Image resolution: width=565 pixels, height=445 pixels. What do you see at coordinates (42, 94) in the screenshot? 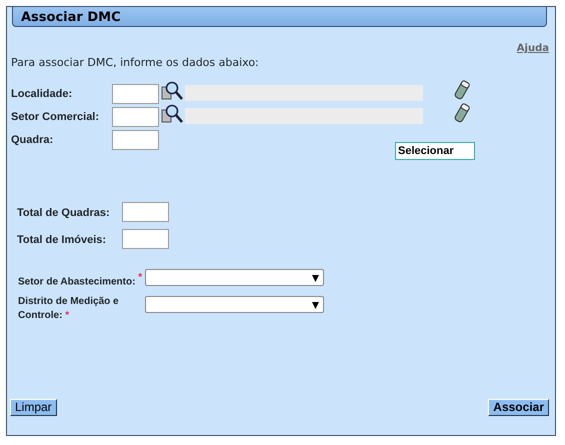
I see `field-label: Localidade:` at bounding box center [42, 94].